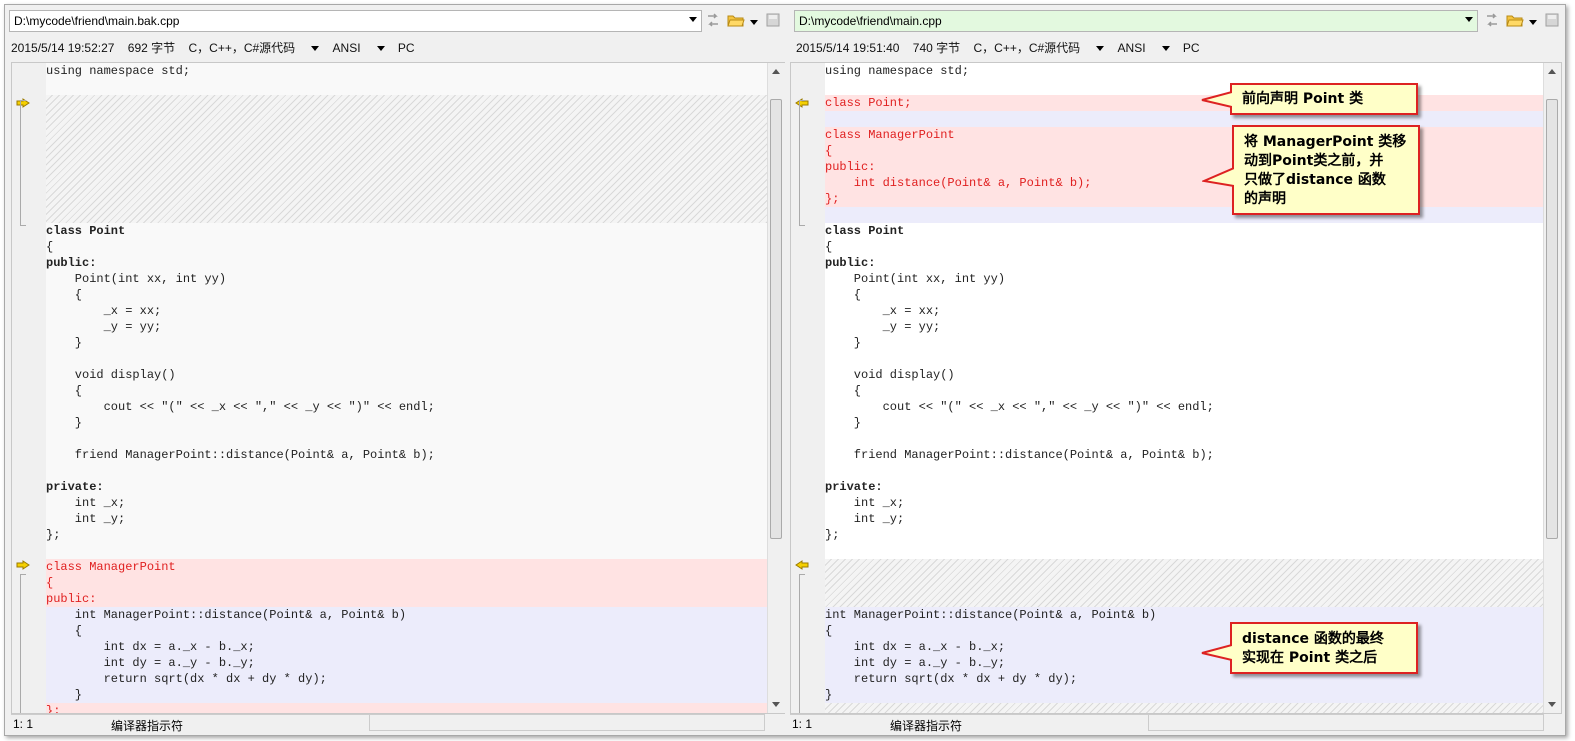  What do you see at coordinates (926, 726) in the screenshot?
I see `right-mode: 编译器指示符` at bounding box center [926, 726].